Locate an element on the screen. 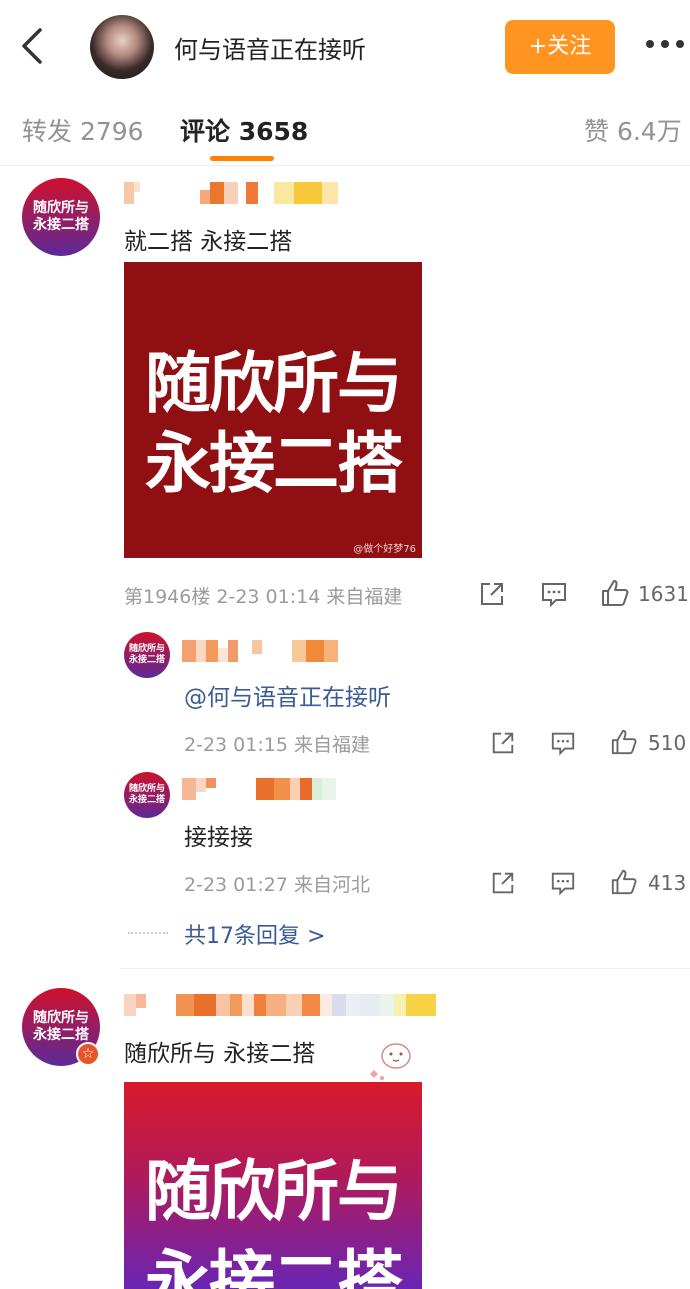  image-text-line: 随欣所与 is located at coordinates (274, 1191).